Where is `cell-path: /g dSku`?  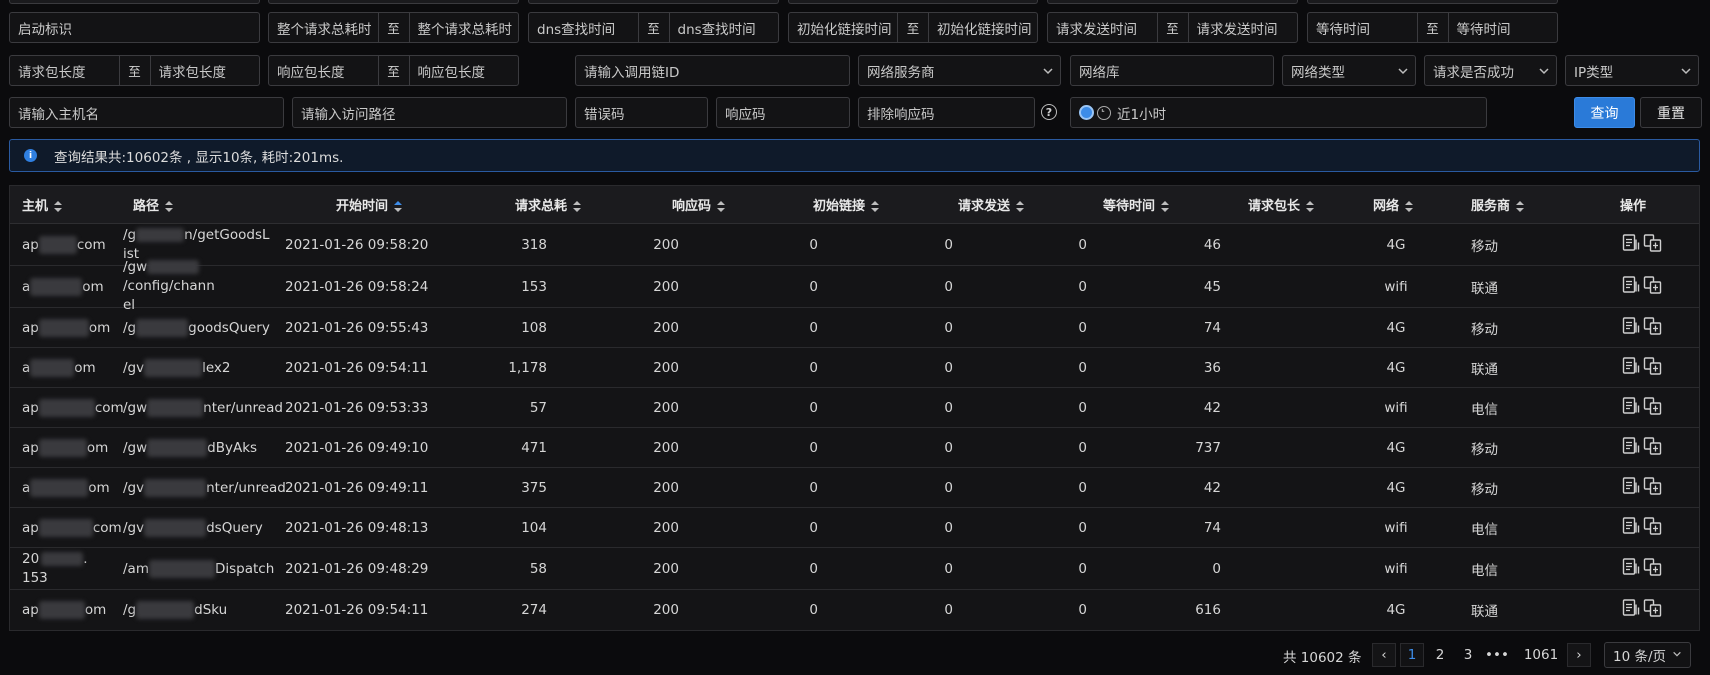
cell-path: /g dSku is located at coordinates (175, 610).